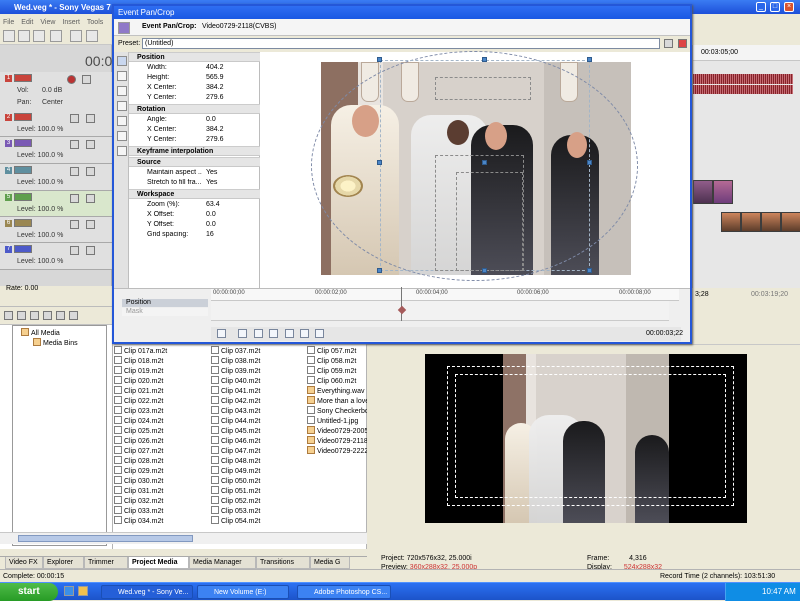 This screenshot has width=800, height=601. Describe the element at coordinates (194, 151) in the screenshot. I see `keyframe-interpolation-section: Keyframe interpolation` at that location.